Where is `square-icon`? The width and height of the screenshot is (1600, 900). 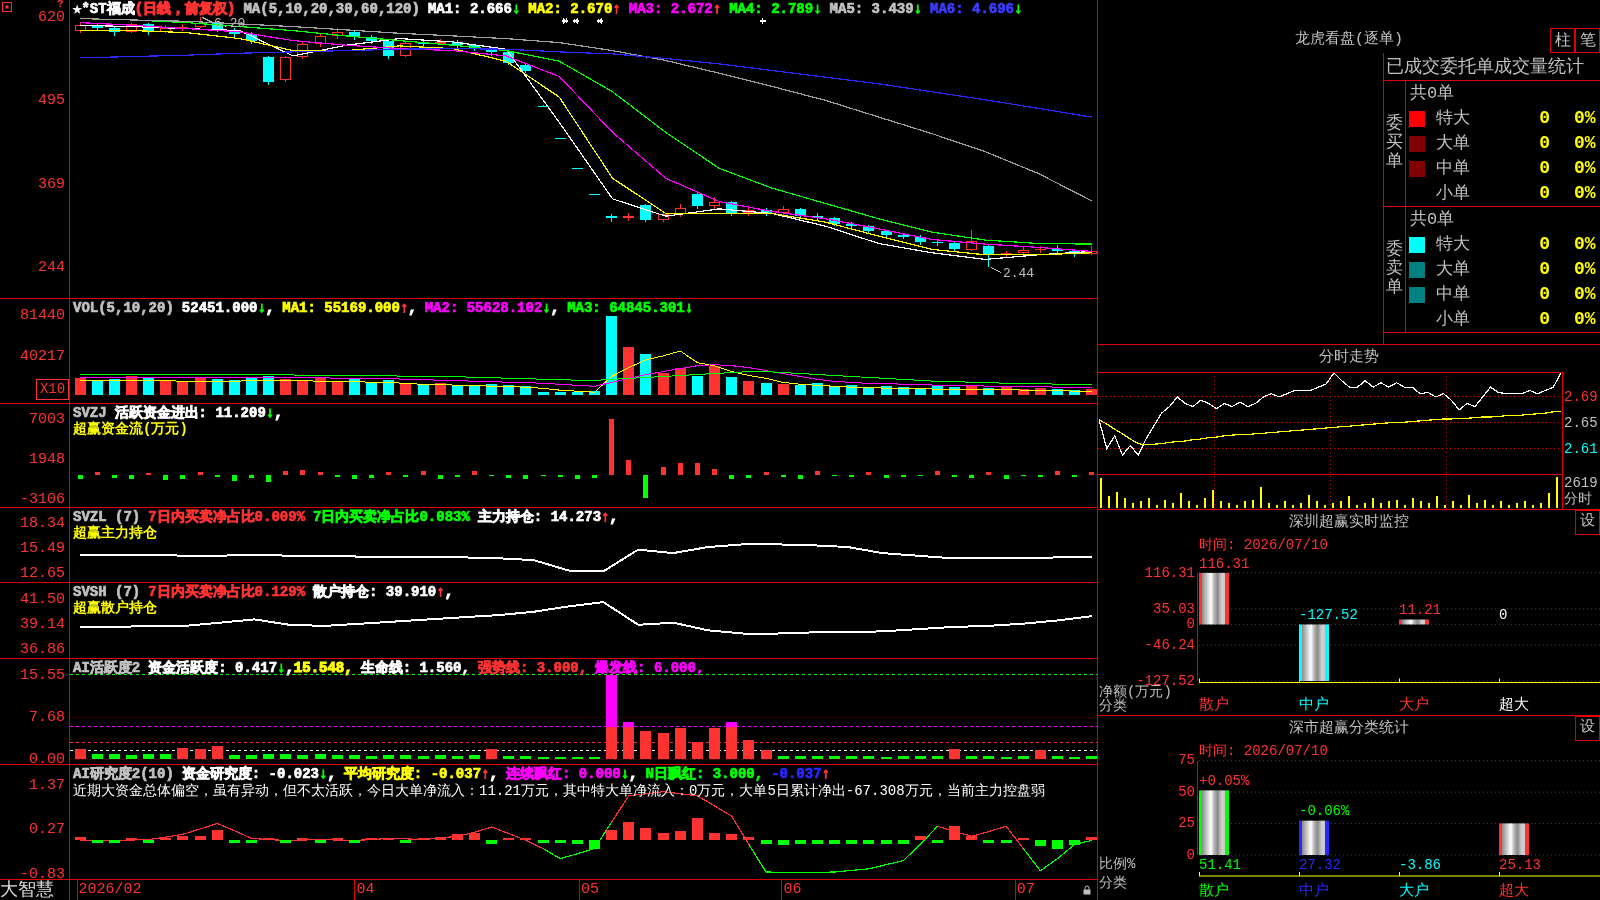 square-icon is located at coordinates (7, 7).